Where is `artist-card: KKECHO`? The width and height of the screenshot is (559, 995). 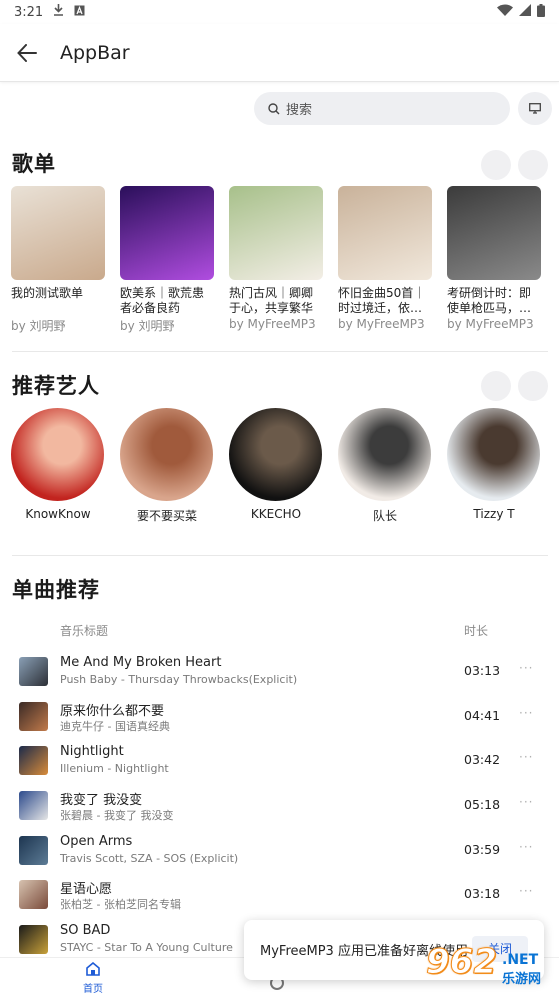 artist-card: KKECHO is located at coordinates (276, 466).